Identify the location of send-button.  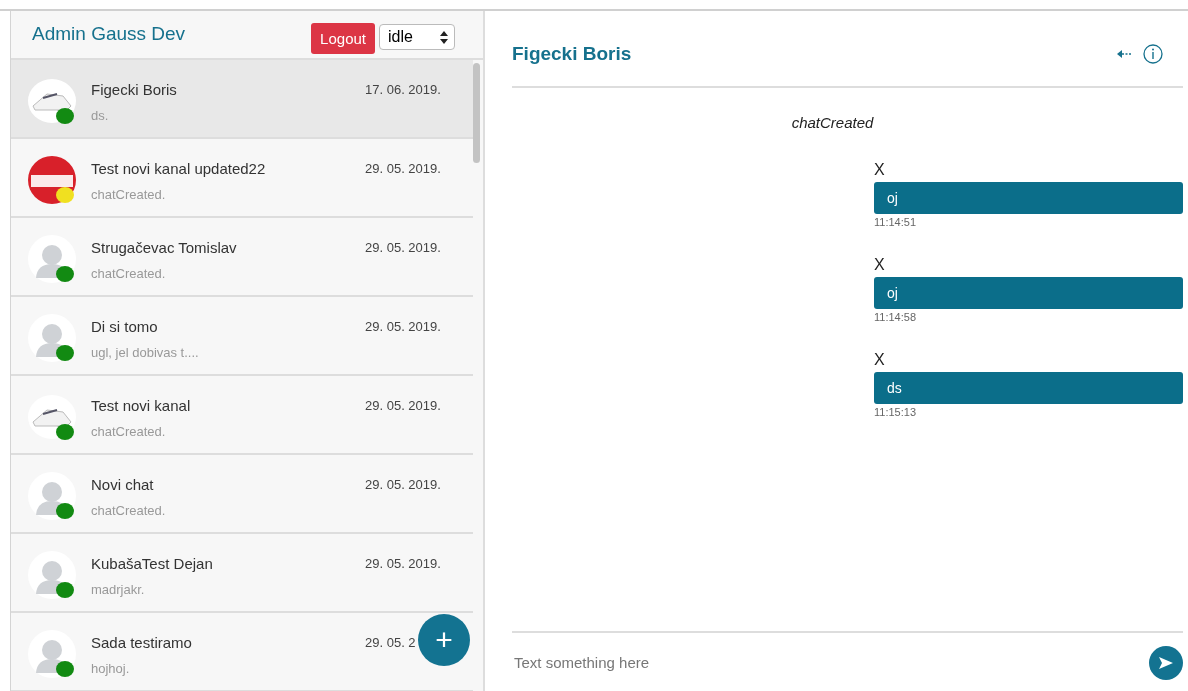
(1166, 662).